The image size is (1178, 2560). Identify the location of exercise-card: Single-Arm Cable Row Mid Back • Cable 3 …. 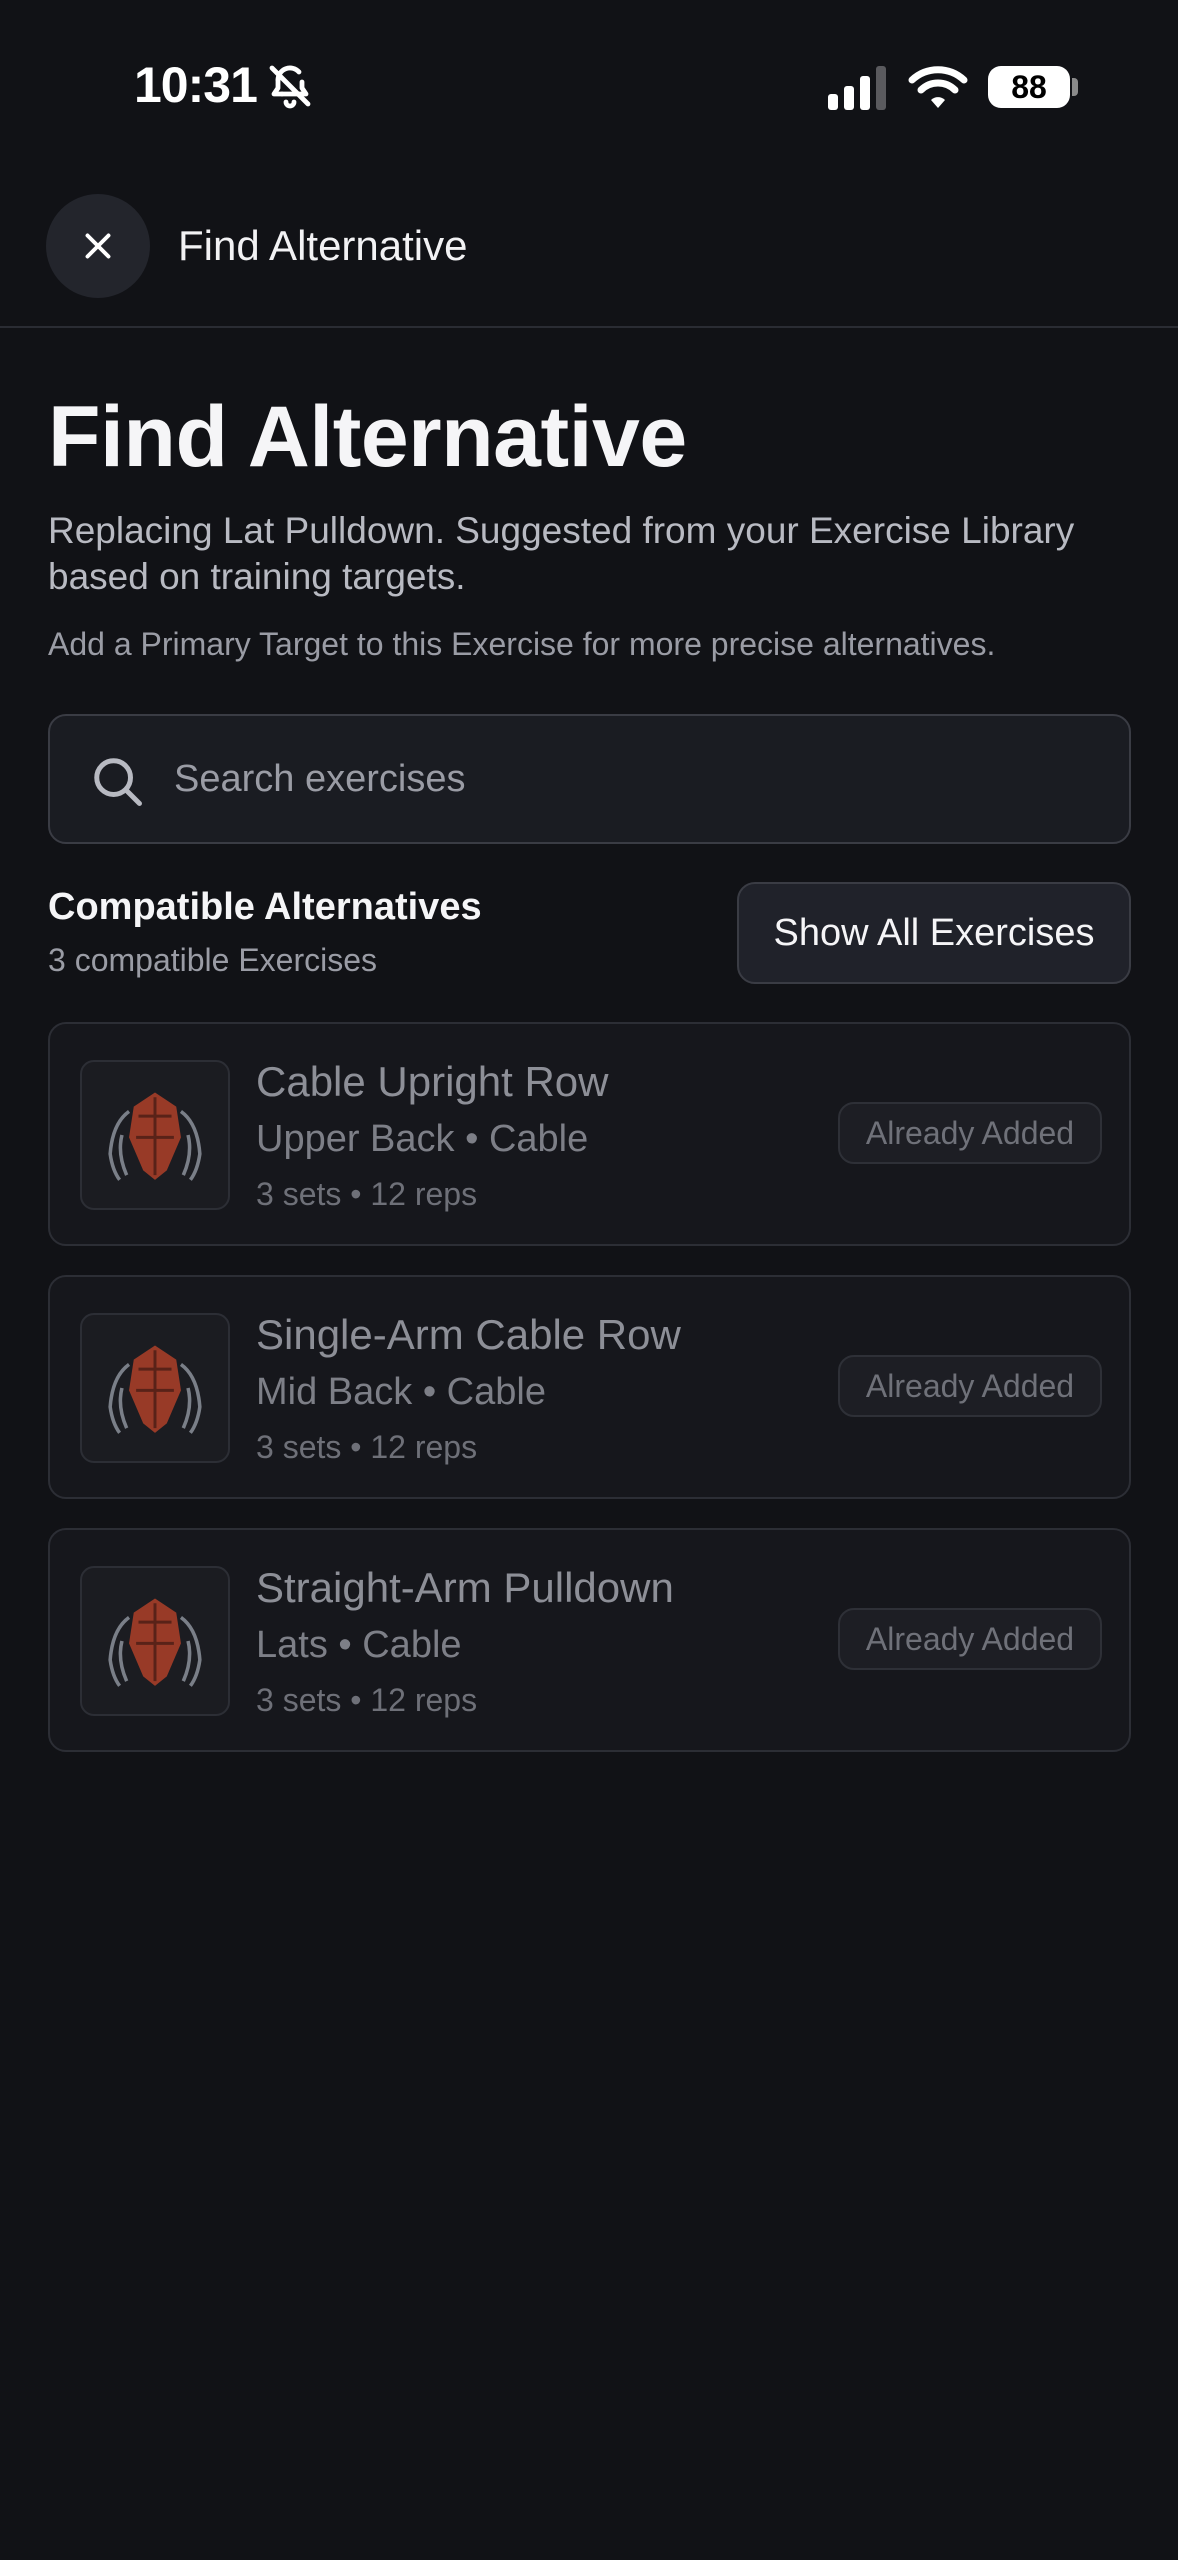
(589, 1387).